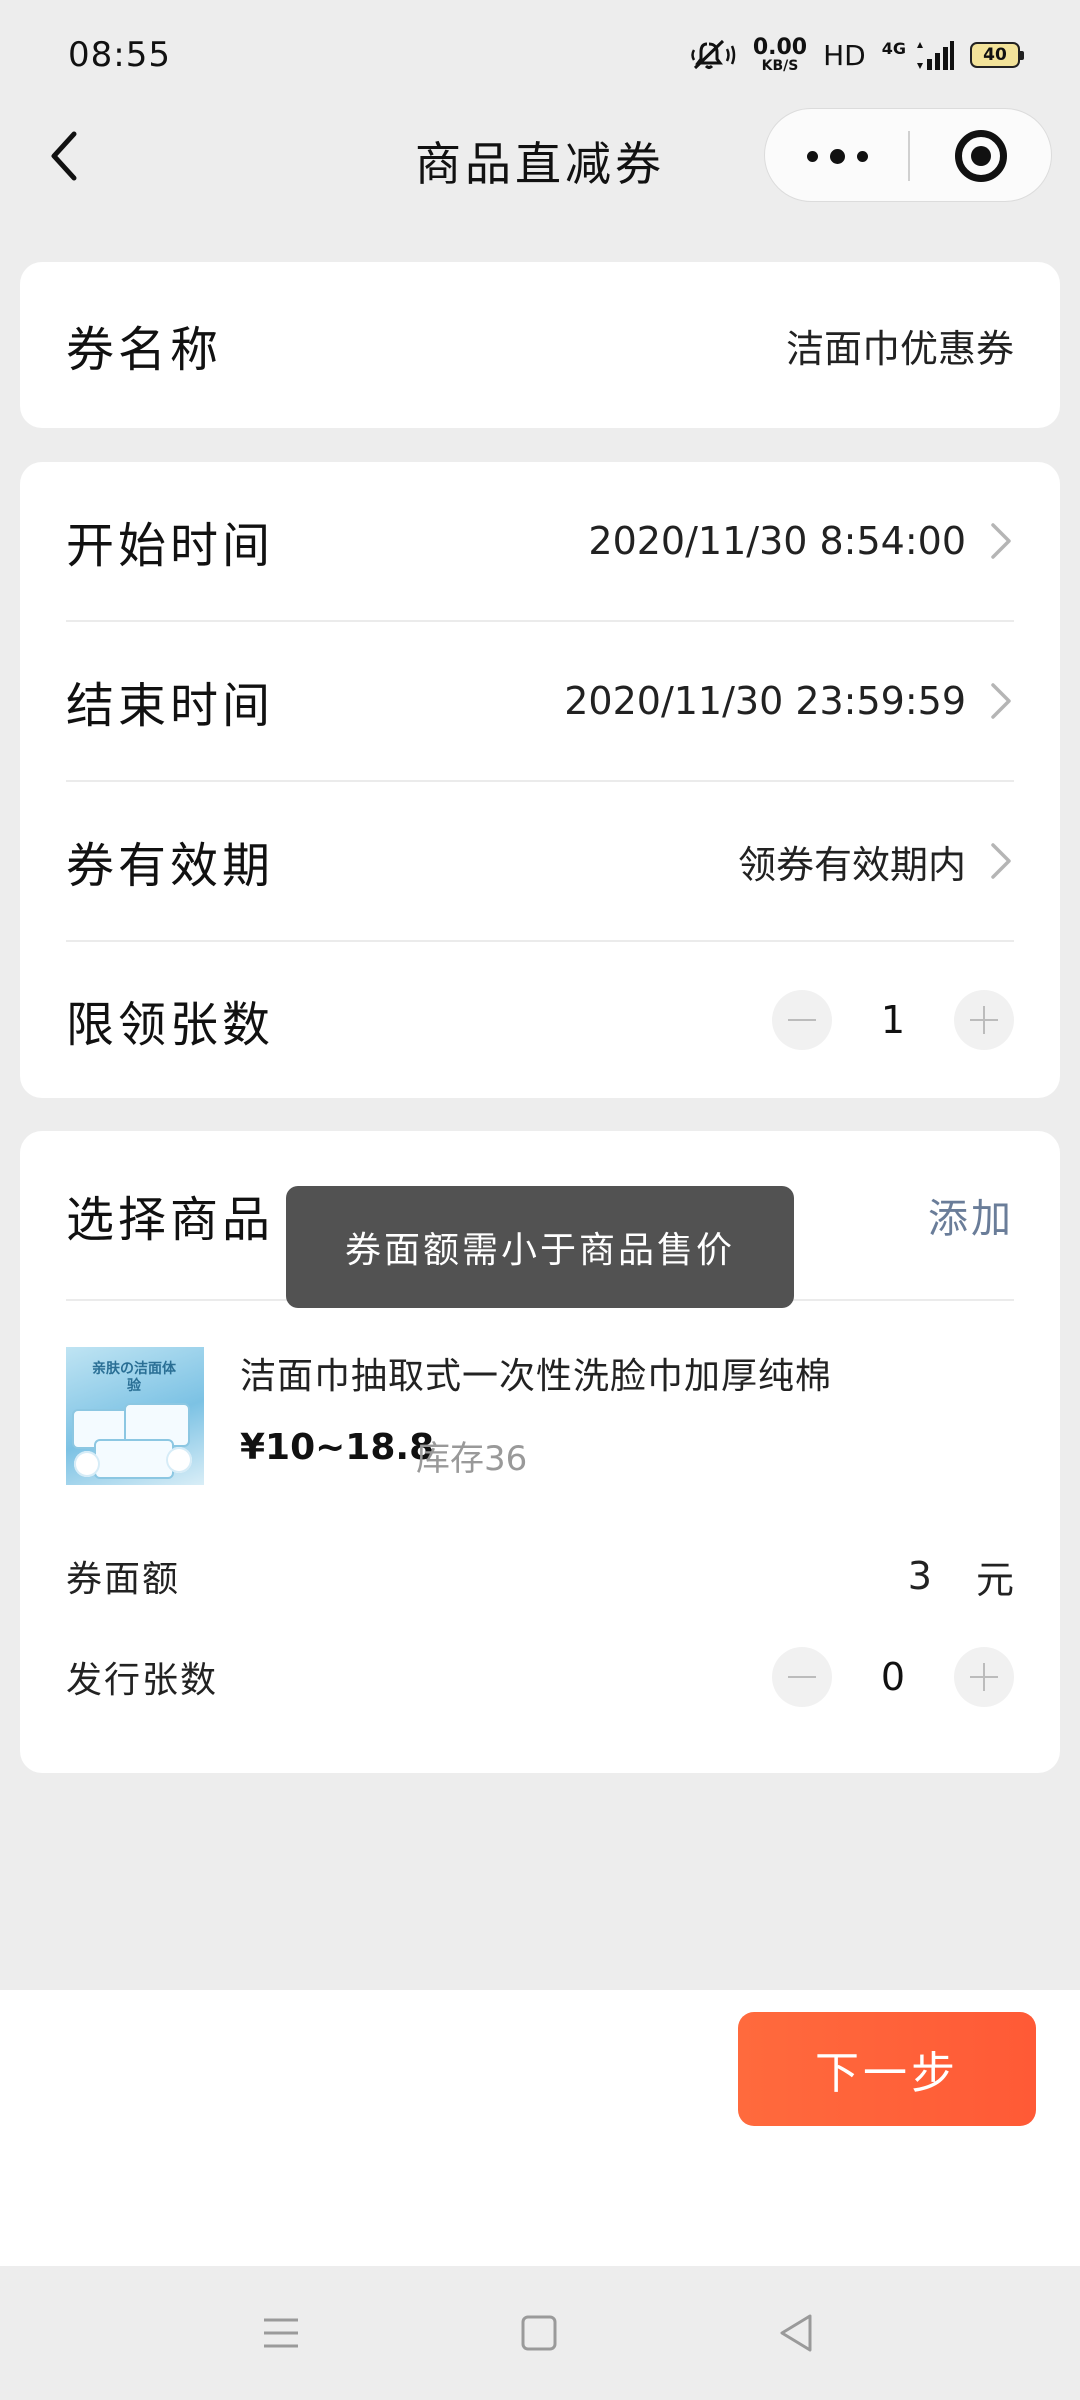  What do you see at coordinates (281, 2333) in the screenshot?
I see `menu-icon` at bounding box center [281, 2333].